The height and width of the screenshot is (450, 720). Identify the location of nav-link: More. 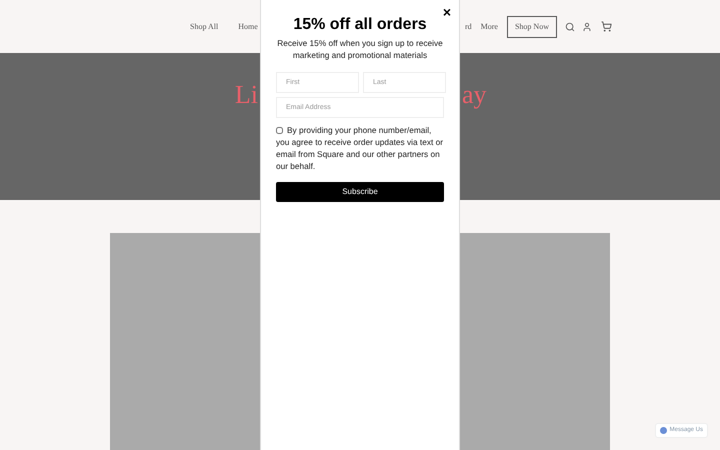
(489, 26).